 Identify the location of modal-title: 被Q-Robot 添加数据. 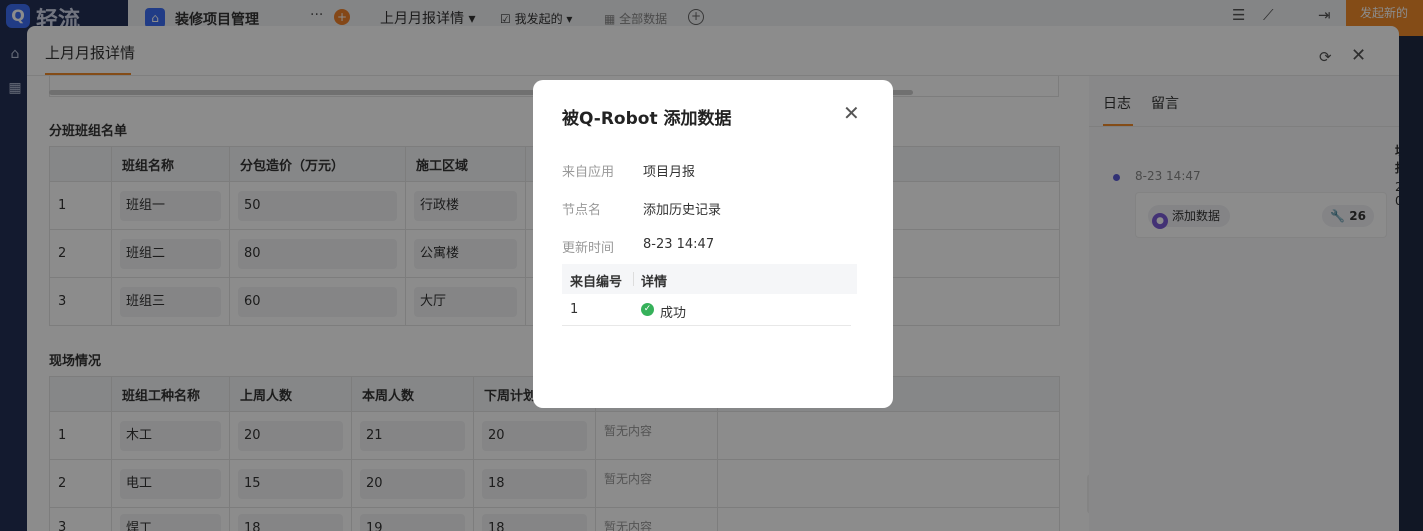
(647, 119).